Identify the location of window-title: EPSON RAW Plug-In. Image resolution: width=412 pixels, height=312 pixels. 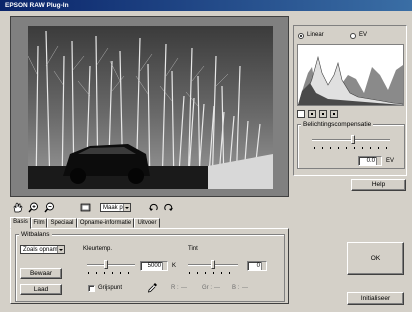
(206, 5).